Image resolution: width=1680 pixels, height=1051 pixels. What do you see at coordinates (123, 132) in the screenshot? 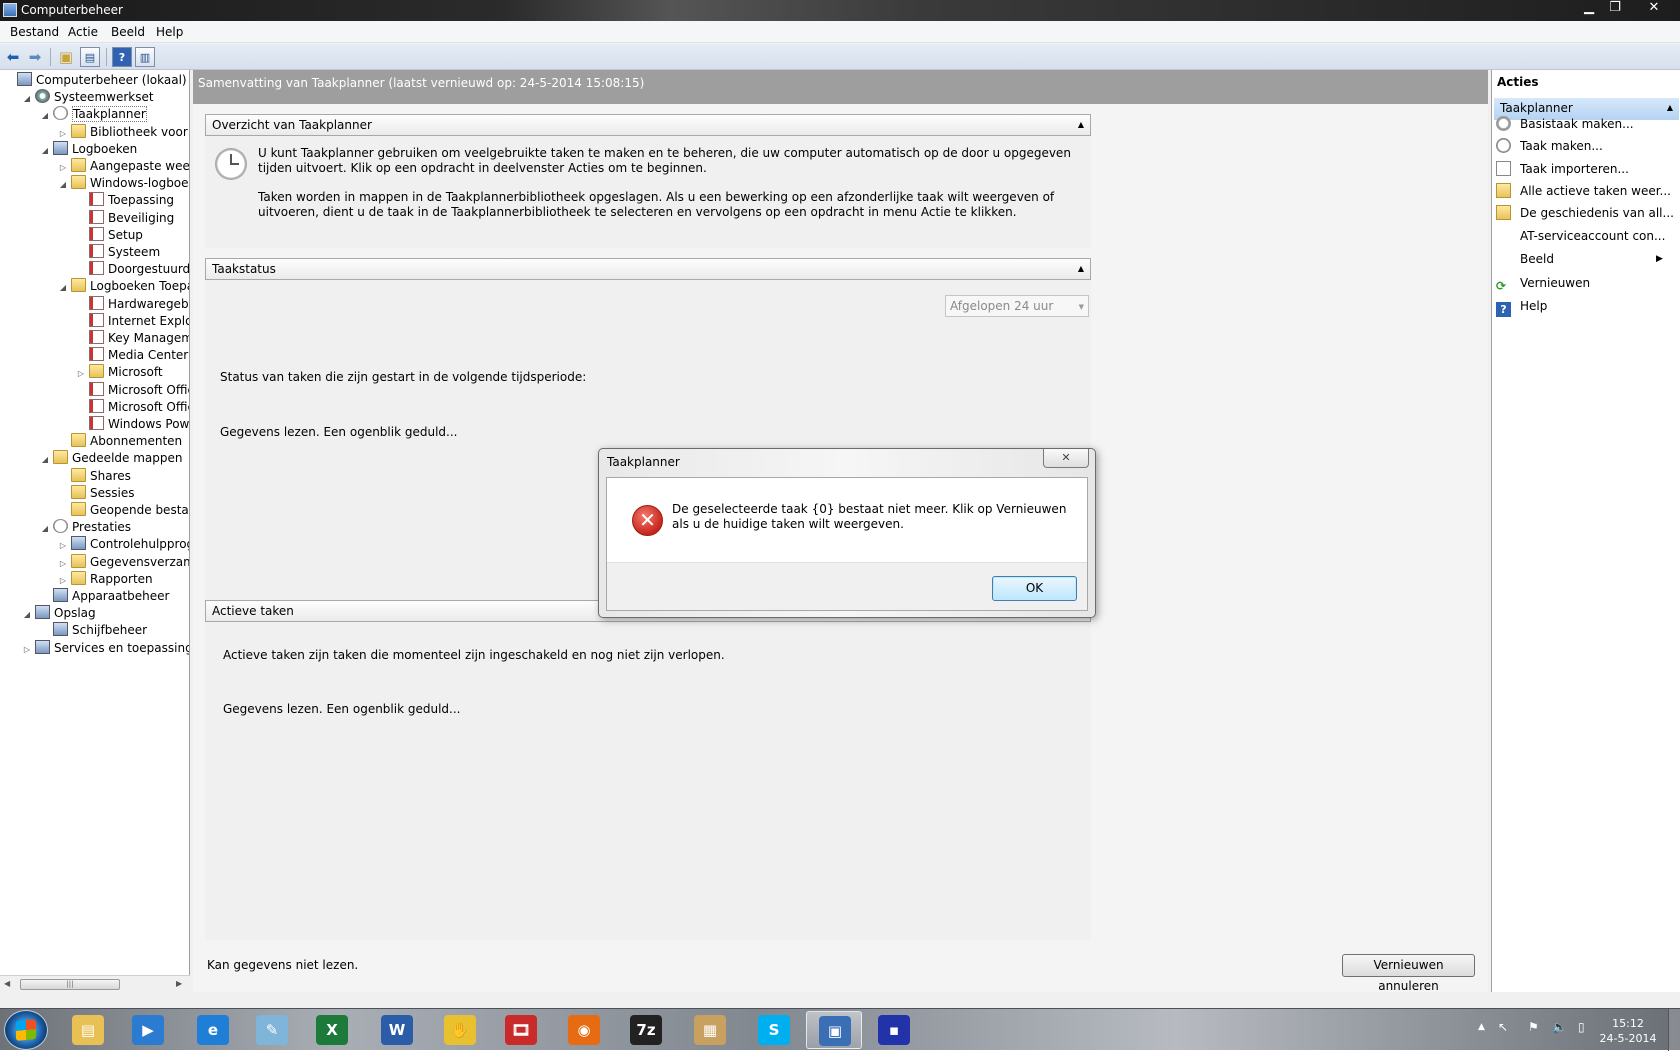
I see `tree-item: ▷Bibliotheek voor Taa` at bounding box center [123, 132].